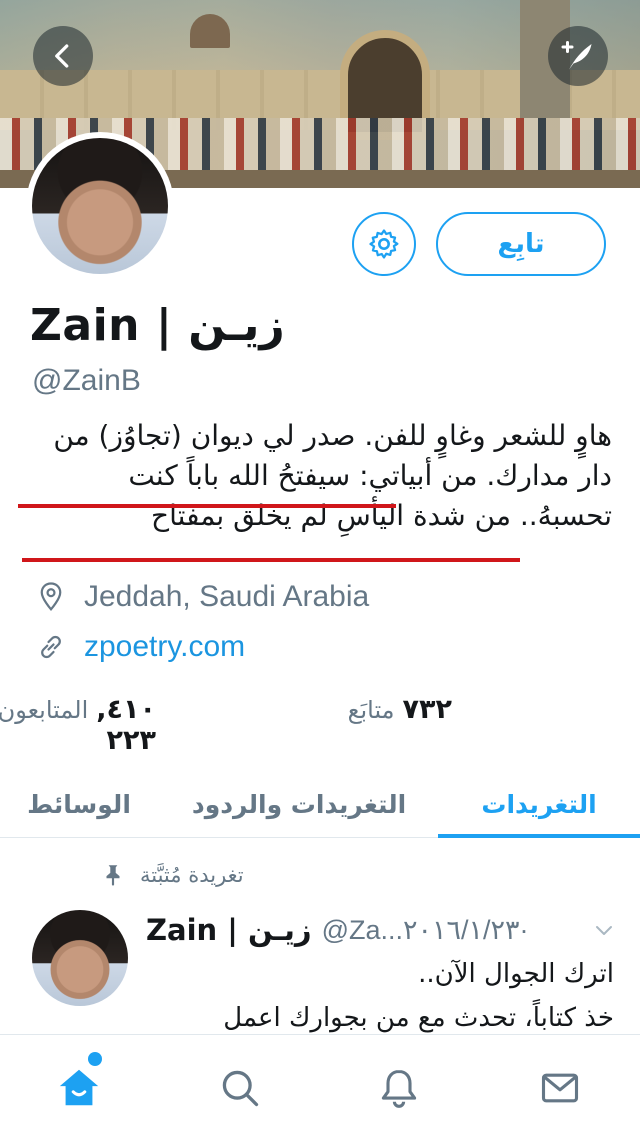  Describe the element at coordinates (539, 836) in the screenshot. I see `active-tab-indicator` at that location.